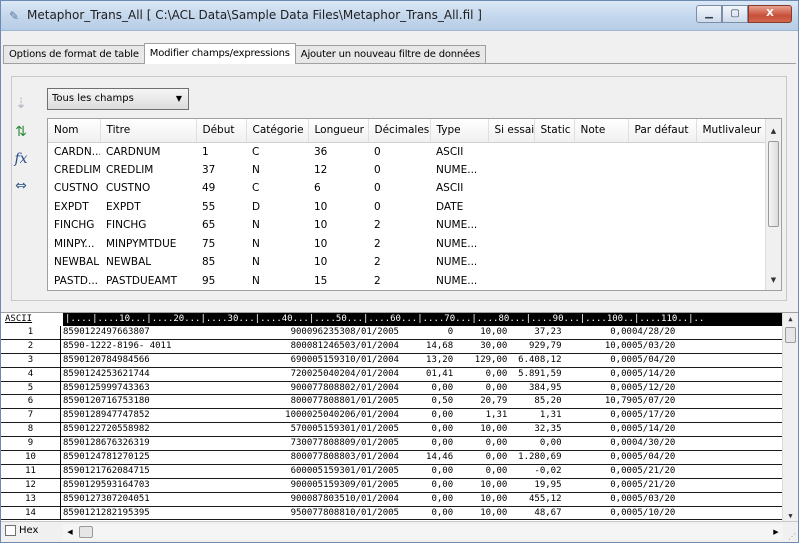  Describe the element at coordinates (662, 131) in the screenshot. I see `column-header: Par défaut` at that location.